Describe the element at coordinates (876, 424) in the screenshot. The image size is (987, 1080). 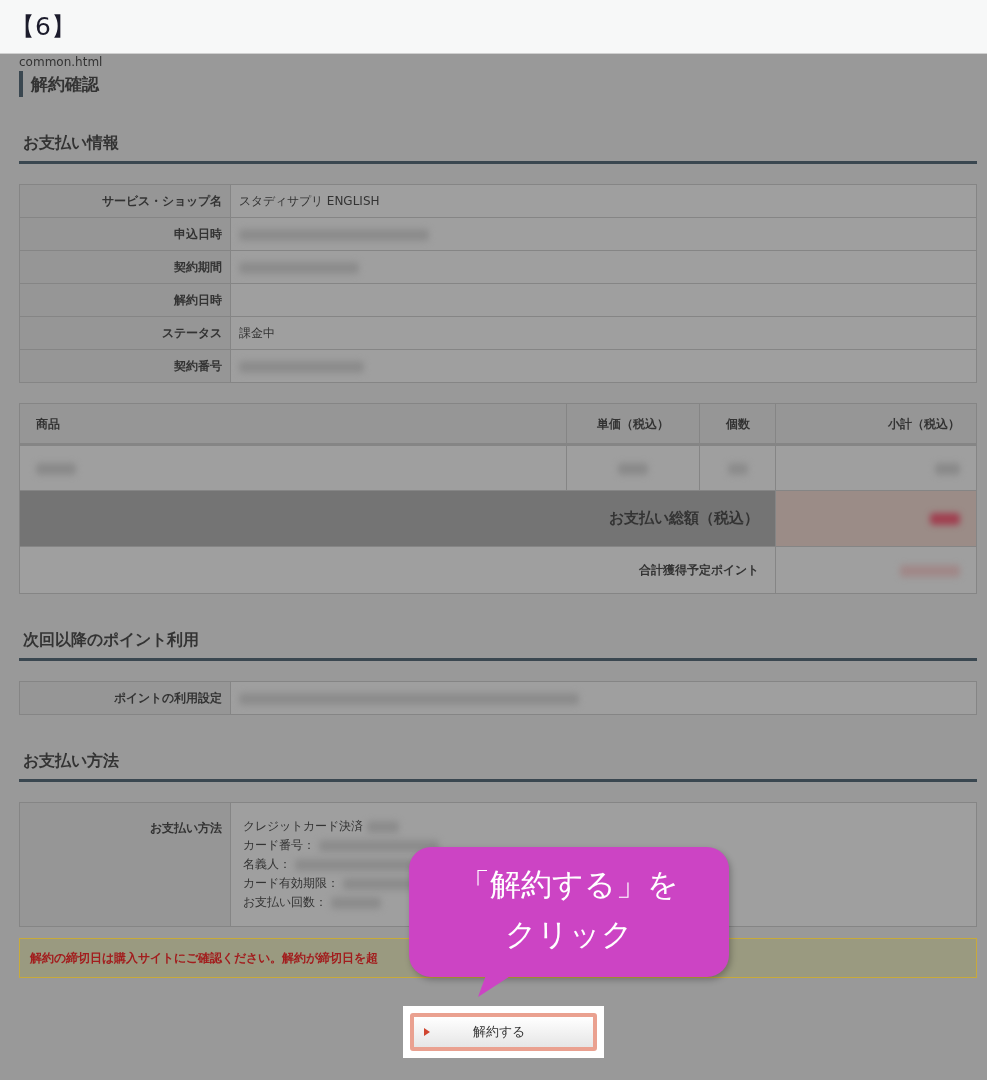
I see `column-header: 小計（税込）` at that location.